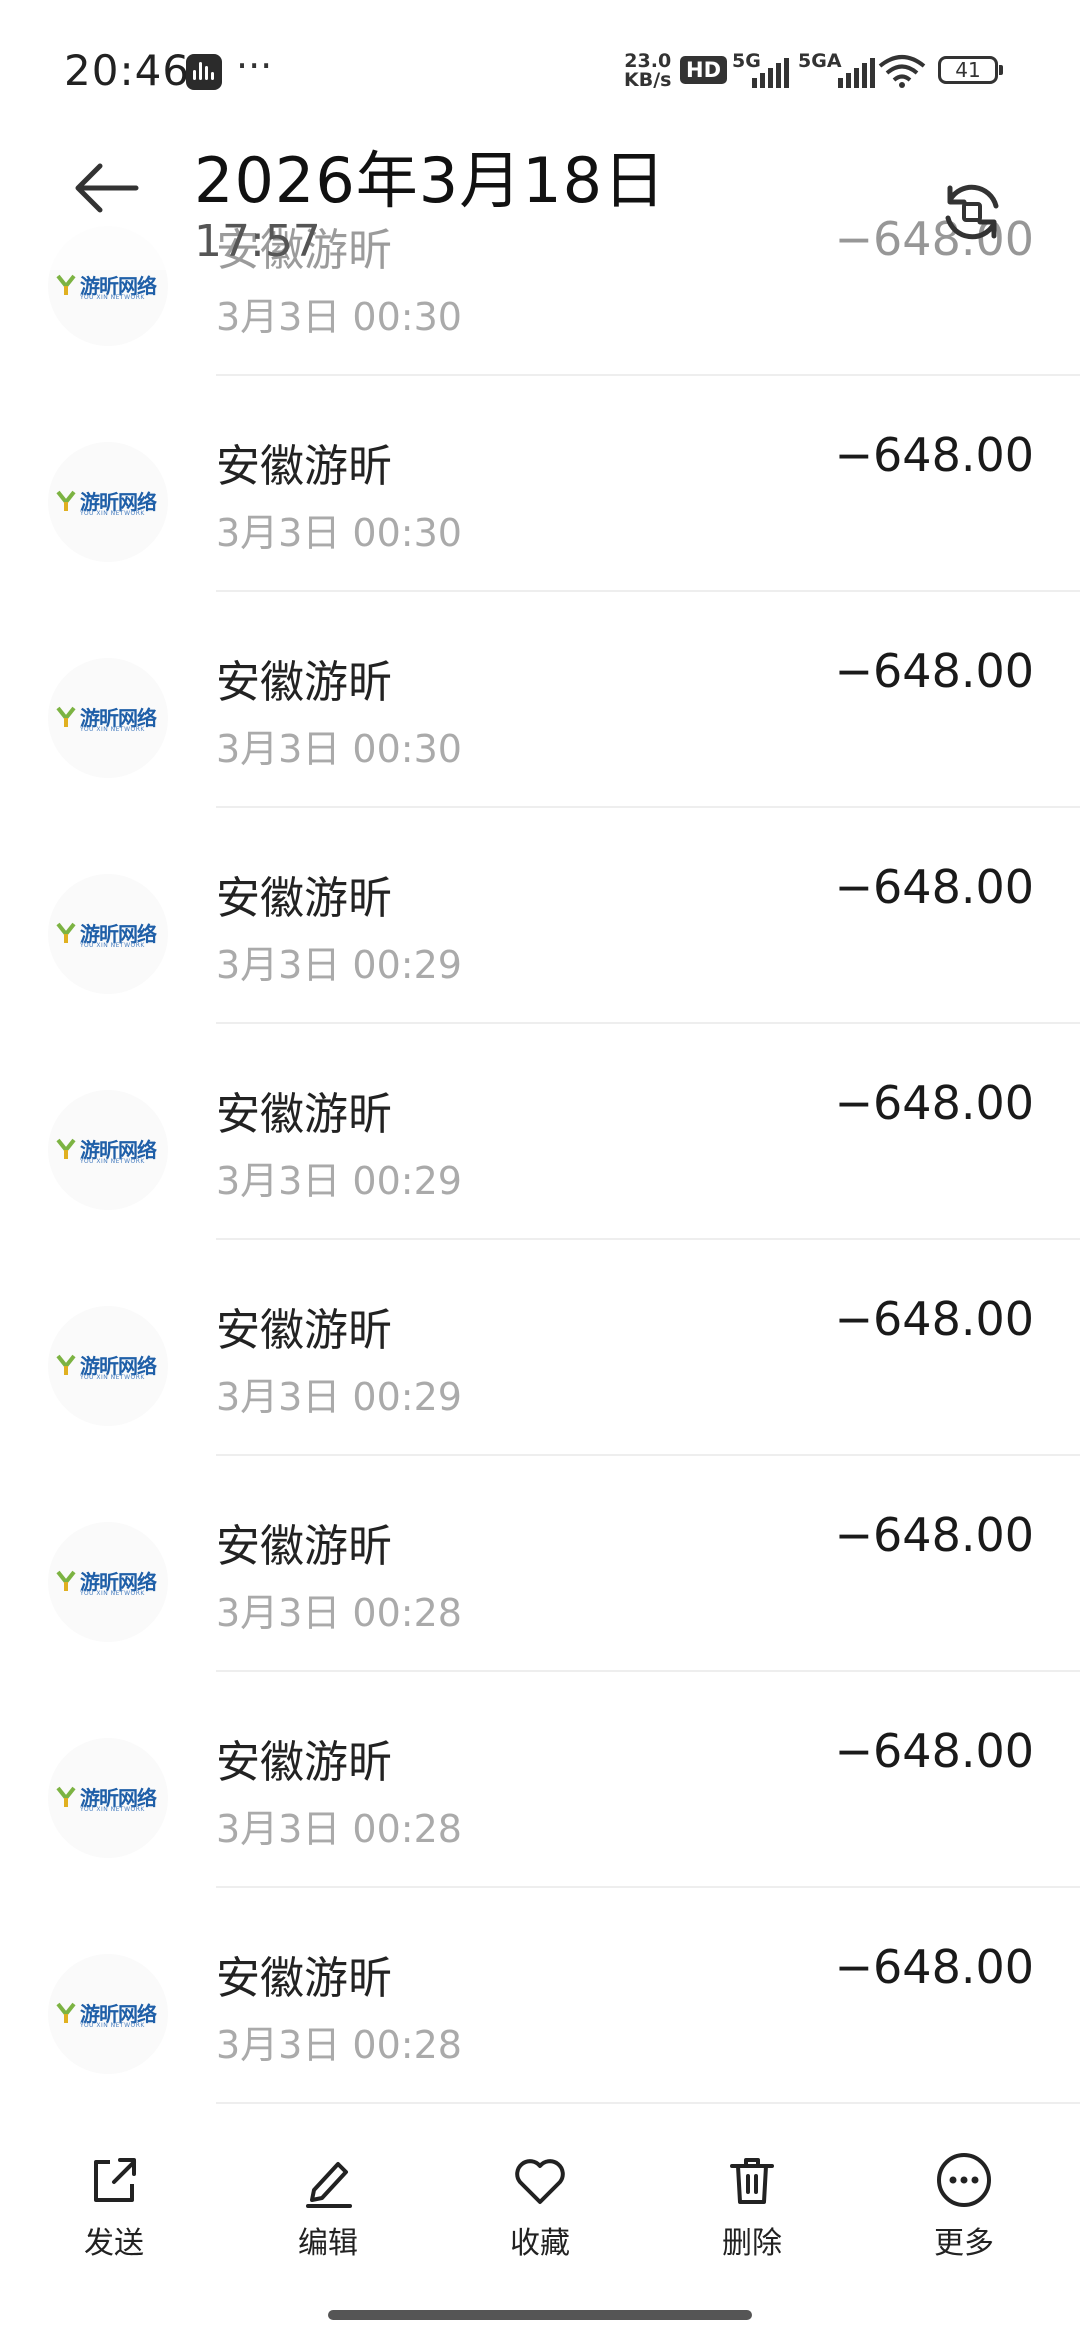 This screenshot has width=1080, height=2339. I want to click on page-subtitle: 17:57, so click(257, 241).